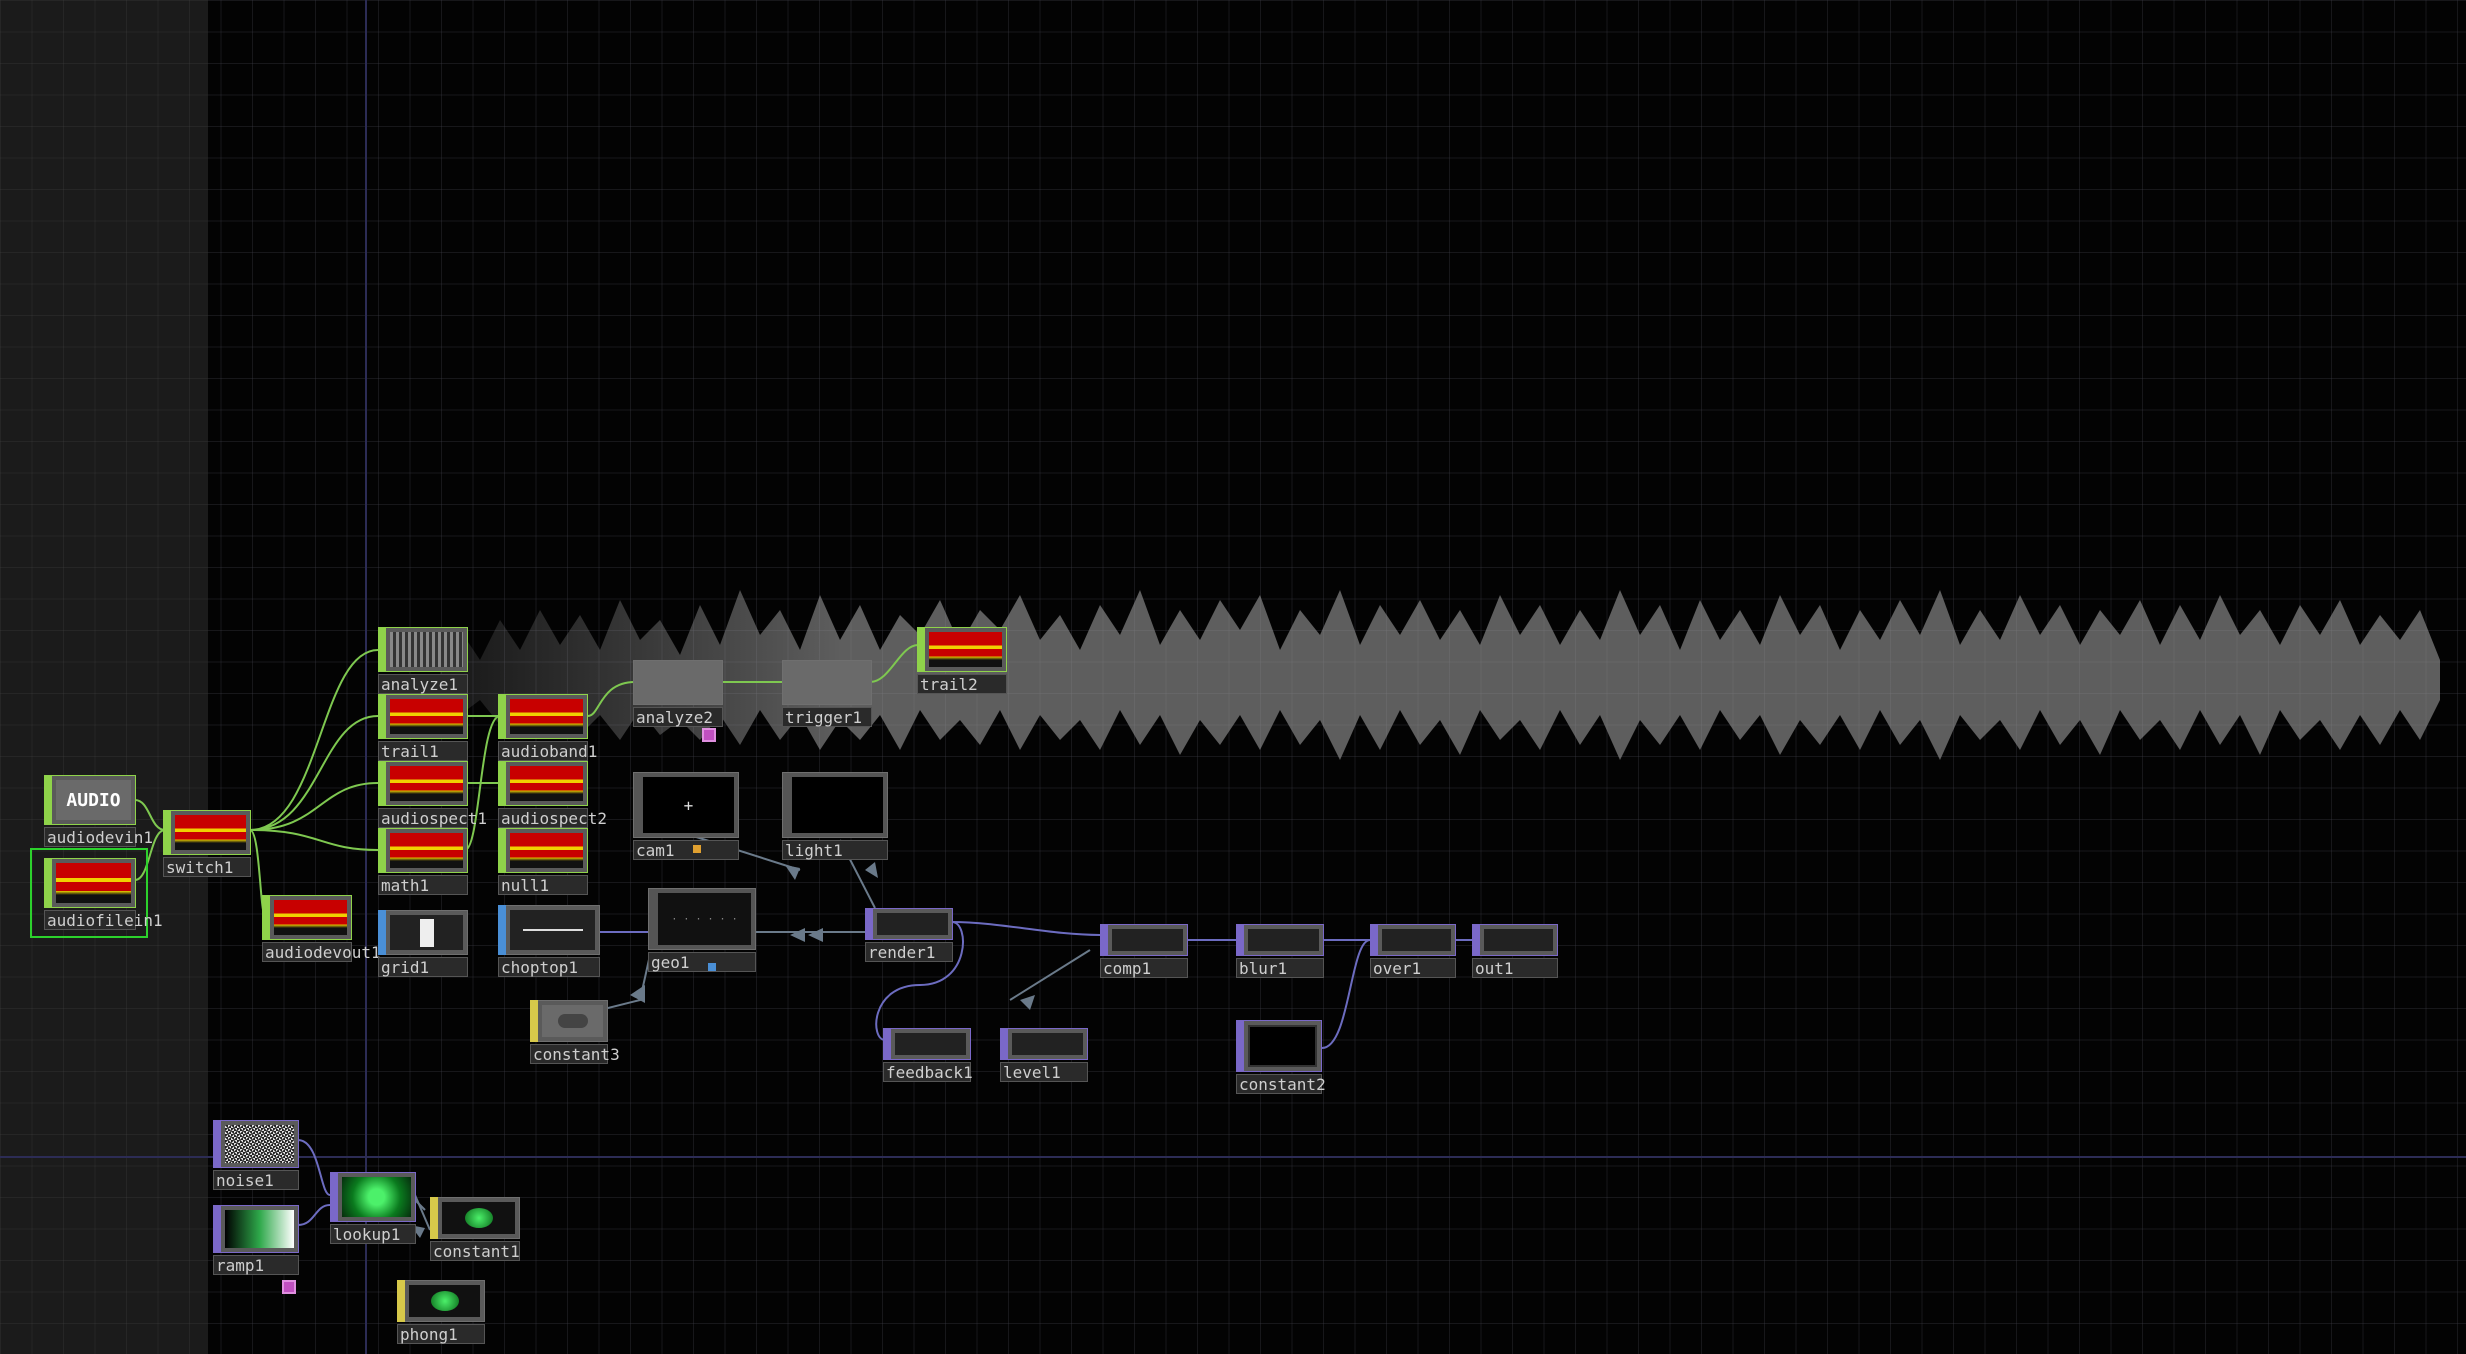 This screenshot has height=1354, width=2466. I want to click on node-analyze1: analyze1, so click(423, 660).